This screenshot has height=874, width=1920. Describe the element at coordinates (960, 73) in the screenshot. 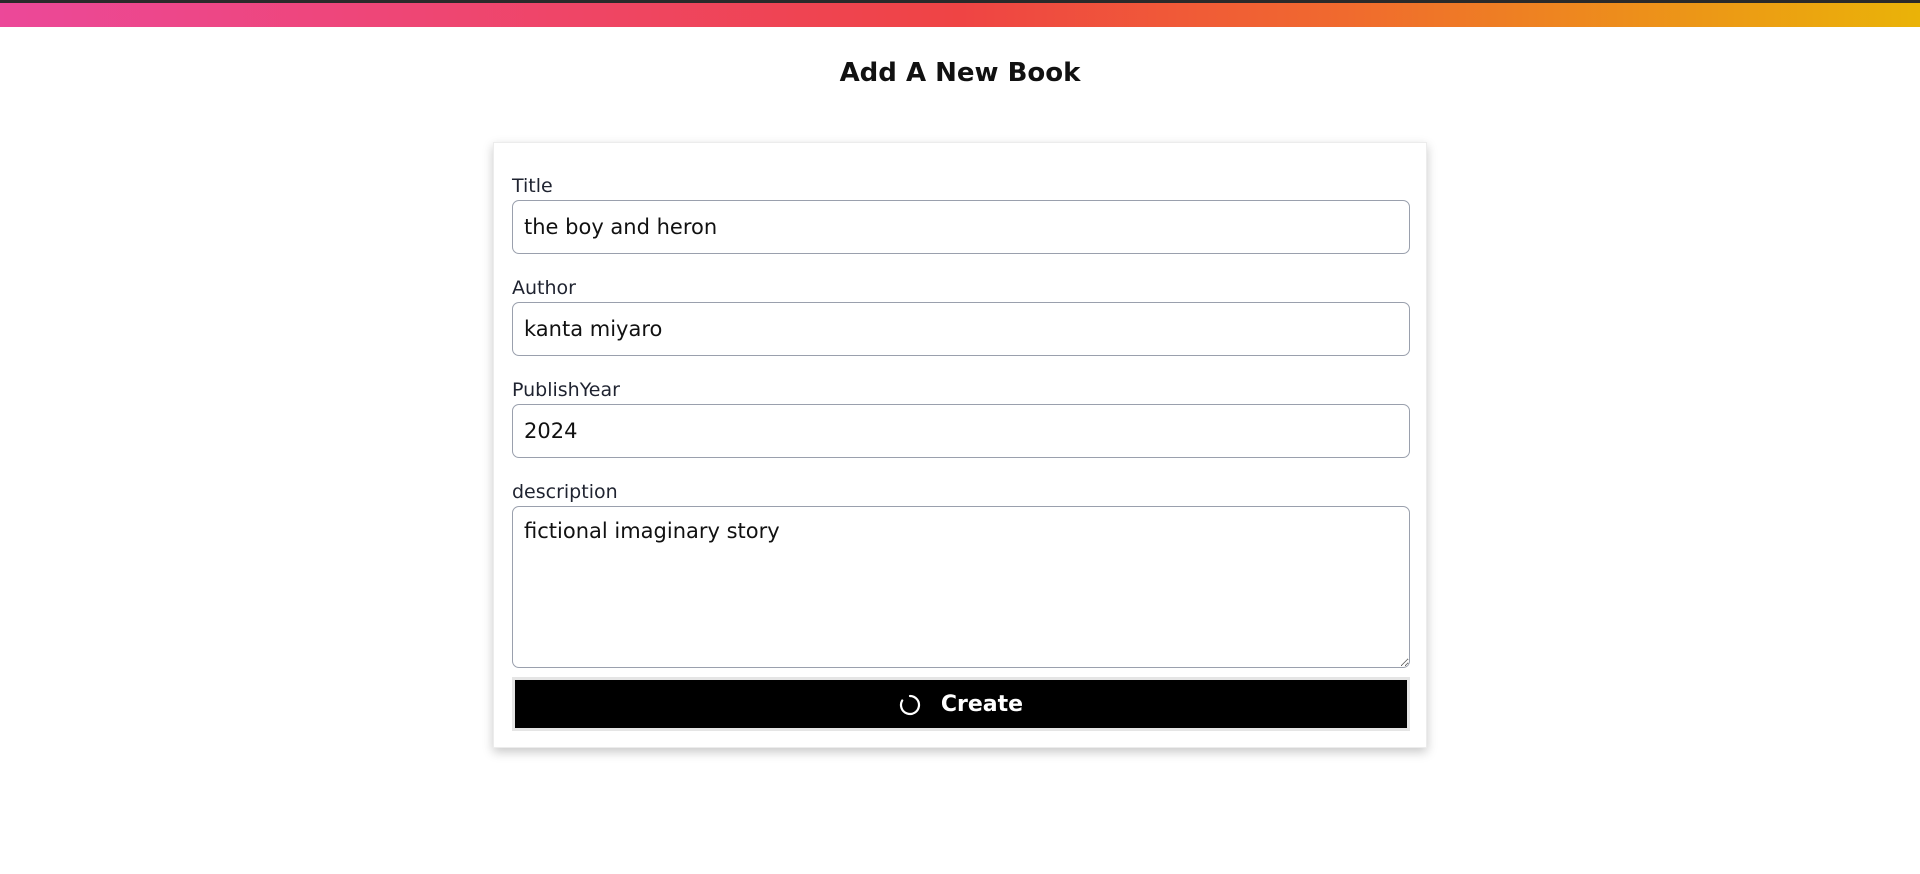

I see `page-title: Add A New Book` at that location.